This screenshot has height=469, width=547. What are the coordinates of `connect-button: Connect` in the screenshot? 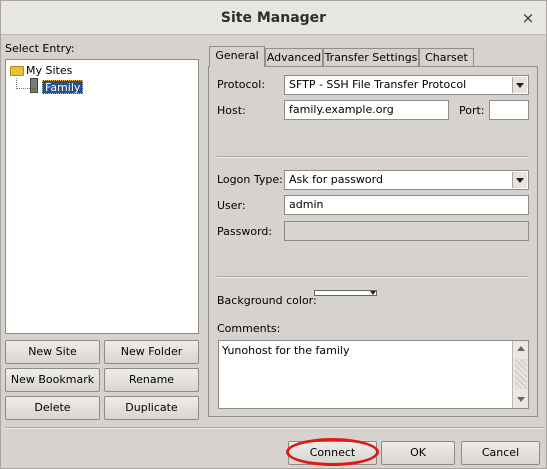 It's located at (332, 453).